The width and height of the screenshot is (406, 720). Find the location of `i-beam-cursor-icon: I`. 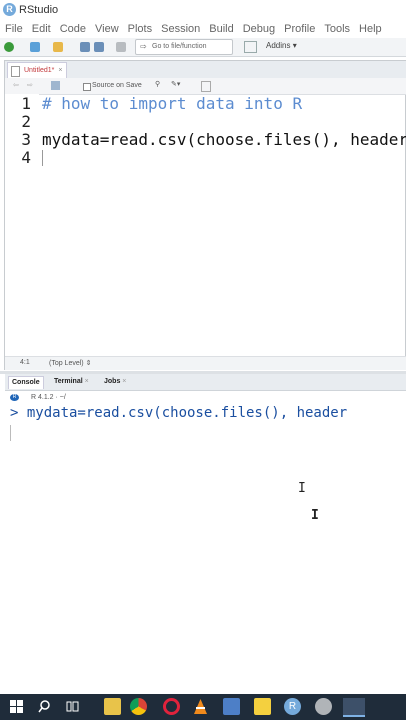

i-beam-cursor-icon: I is located at coordinates (302, 488).